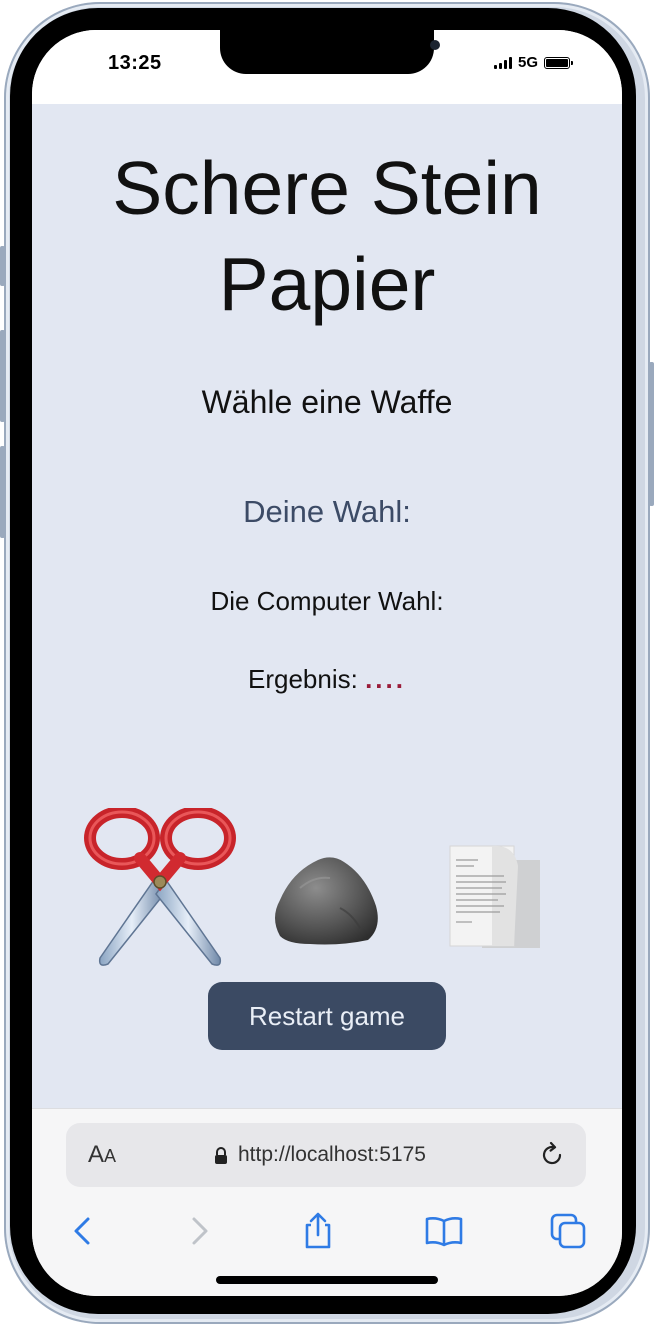 The height and width of the screenshot is (1326, 654). What do you see at coordinates (327, 1202) in the screenshot?
I see `safari-toolbar: AA http://localhost:5175` at bounding box center [327, 1202].